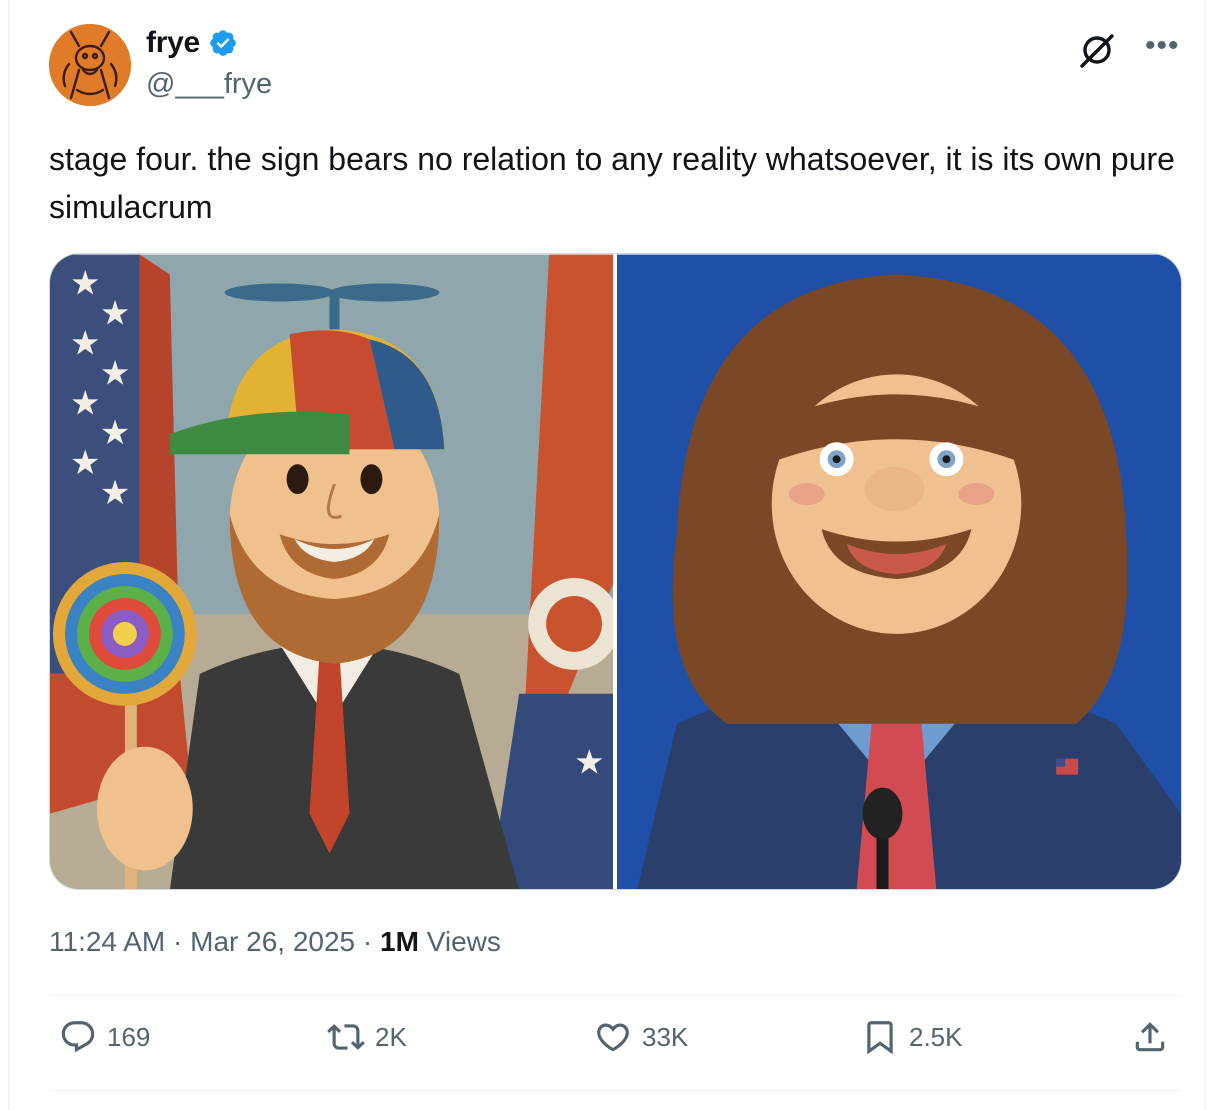 The height and width of the screenshot is (1110, 1214). What do you see at coordinates (880, 1038) in the screenshot?
I see `bookmark-icon` at bounding box center [880, 1038].